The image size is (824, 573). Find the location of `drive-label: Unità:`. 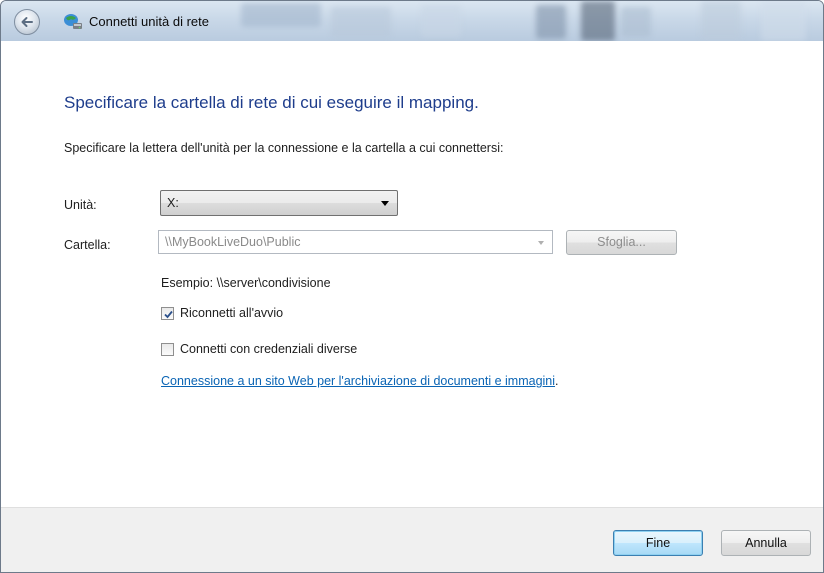

drive-label: Unità: is located at coordinates (80, 205).